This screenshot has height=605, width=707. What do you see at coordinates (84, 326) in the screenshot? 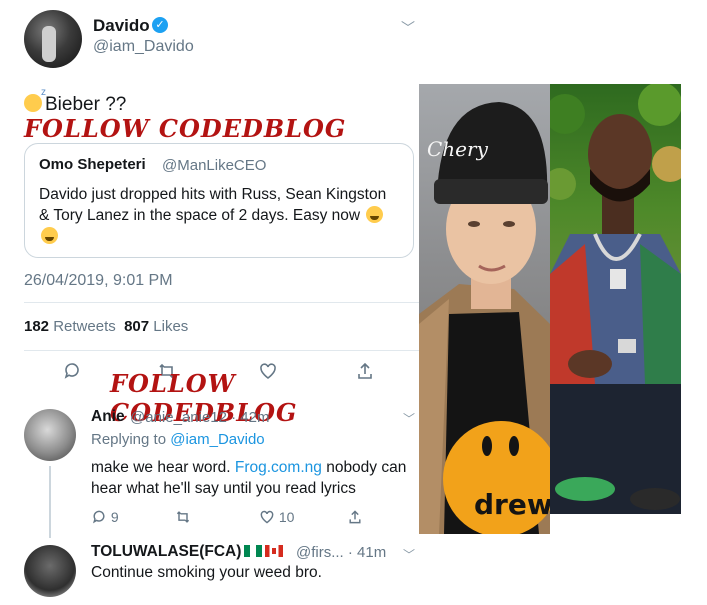
I see `retweets-label: Retweets` at bounding box center [84, 326].